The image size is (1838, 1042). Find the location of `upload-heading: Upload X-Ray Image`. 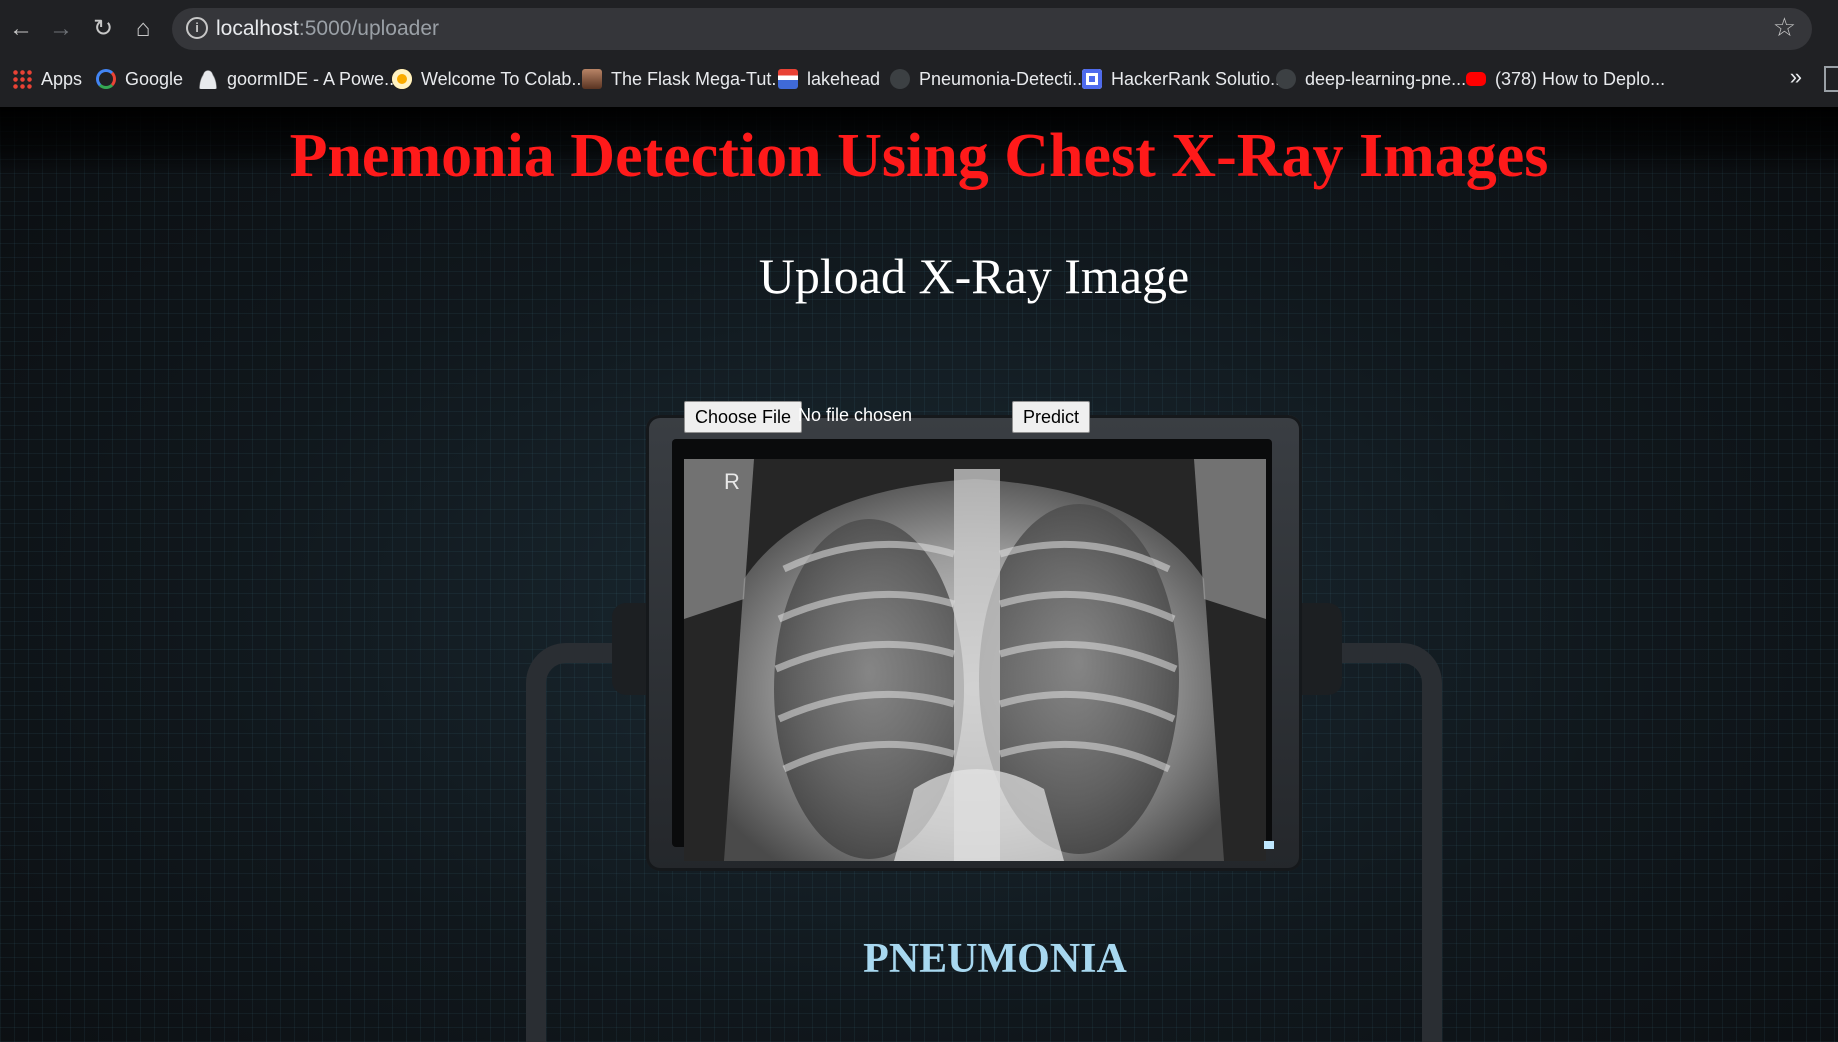

upload-heading: Upload X-Ray Image is located at coordinates (974, 276).